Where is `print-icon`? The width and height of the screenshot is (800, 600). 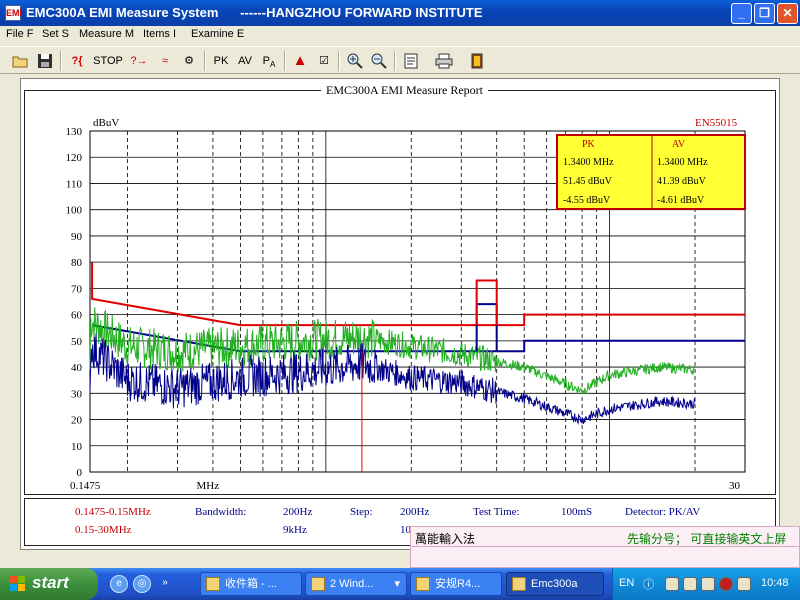 print-icon is located at coordinates (444, 61).